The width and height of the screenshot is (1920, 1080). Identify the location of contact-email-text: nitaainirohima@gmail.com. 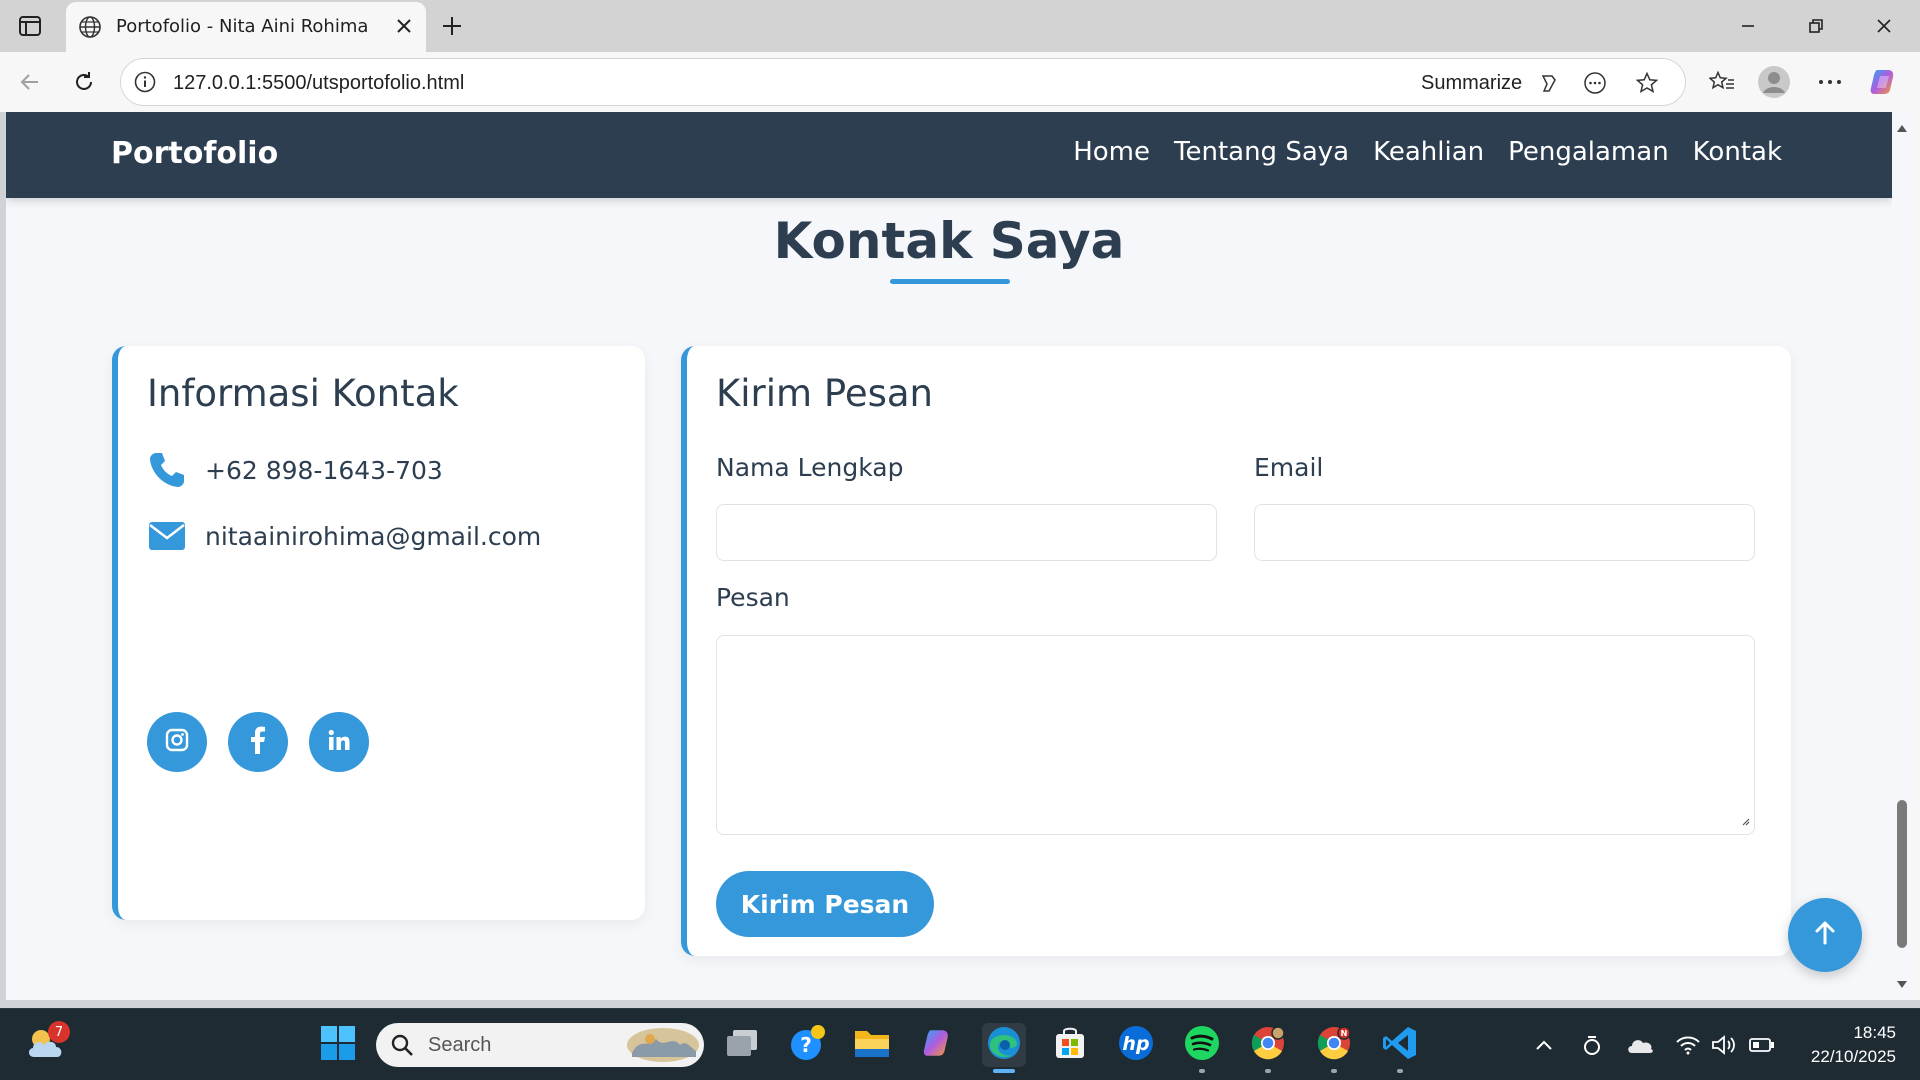
(373, 536).